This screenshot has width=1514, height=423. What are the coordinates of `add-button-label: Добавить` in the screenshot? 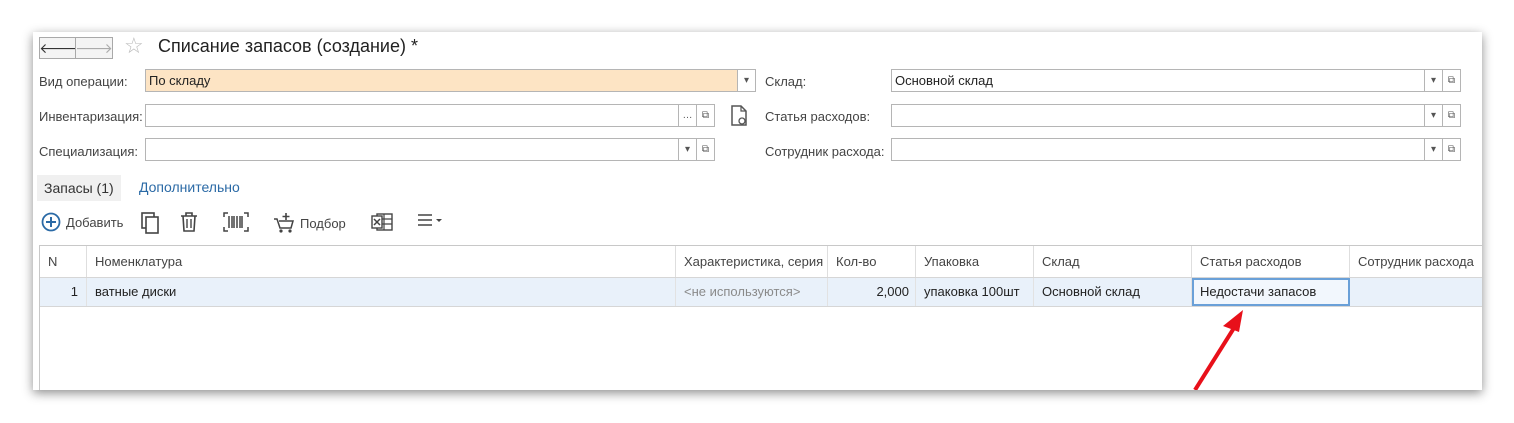 It's located at (95, 222).